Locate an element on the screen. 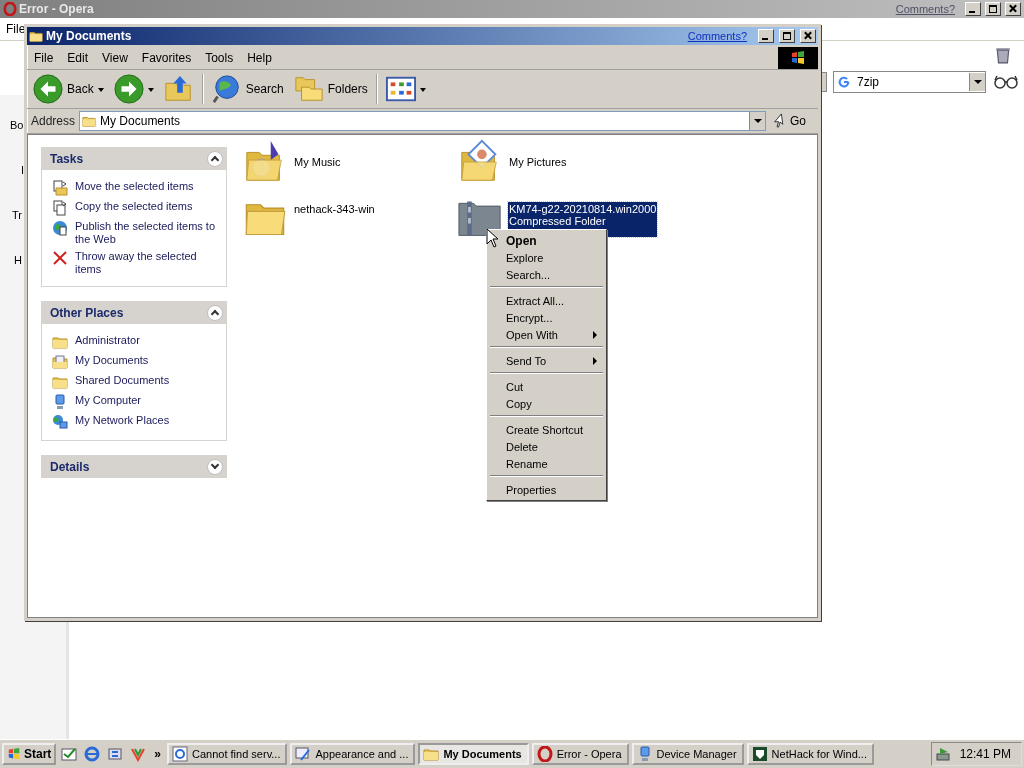 Image resolution: width=1024 pixels, height=768 pixels. task-link: Administrator is located at coordinates (107, 340).